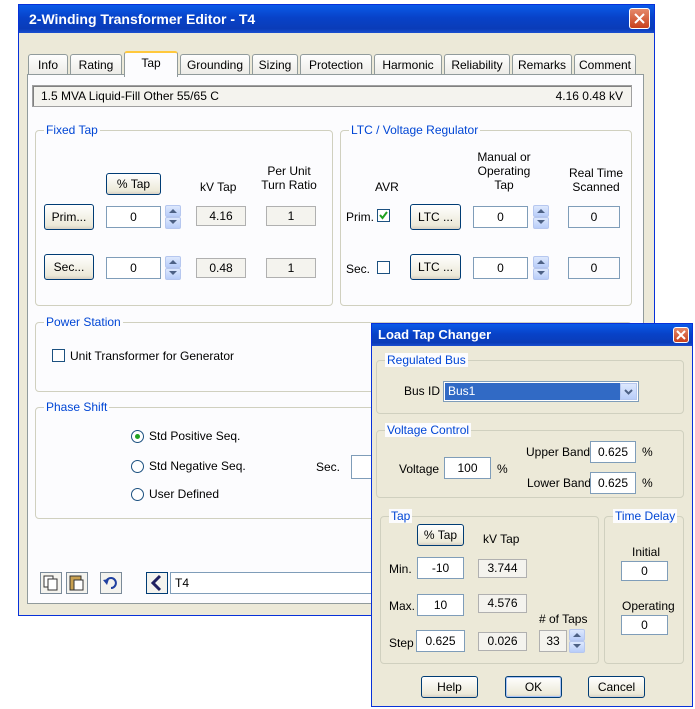 The image size is (695, 709). Describe the element at coordinates (563, 619) in the screenshot. I see `num-taps-label: # of Taps` at that location.